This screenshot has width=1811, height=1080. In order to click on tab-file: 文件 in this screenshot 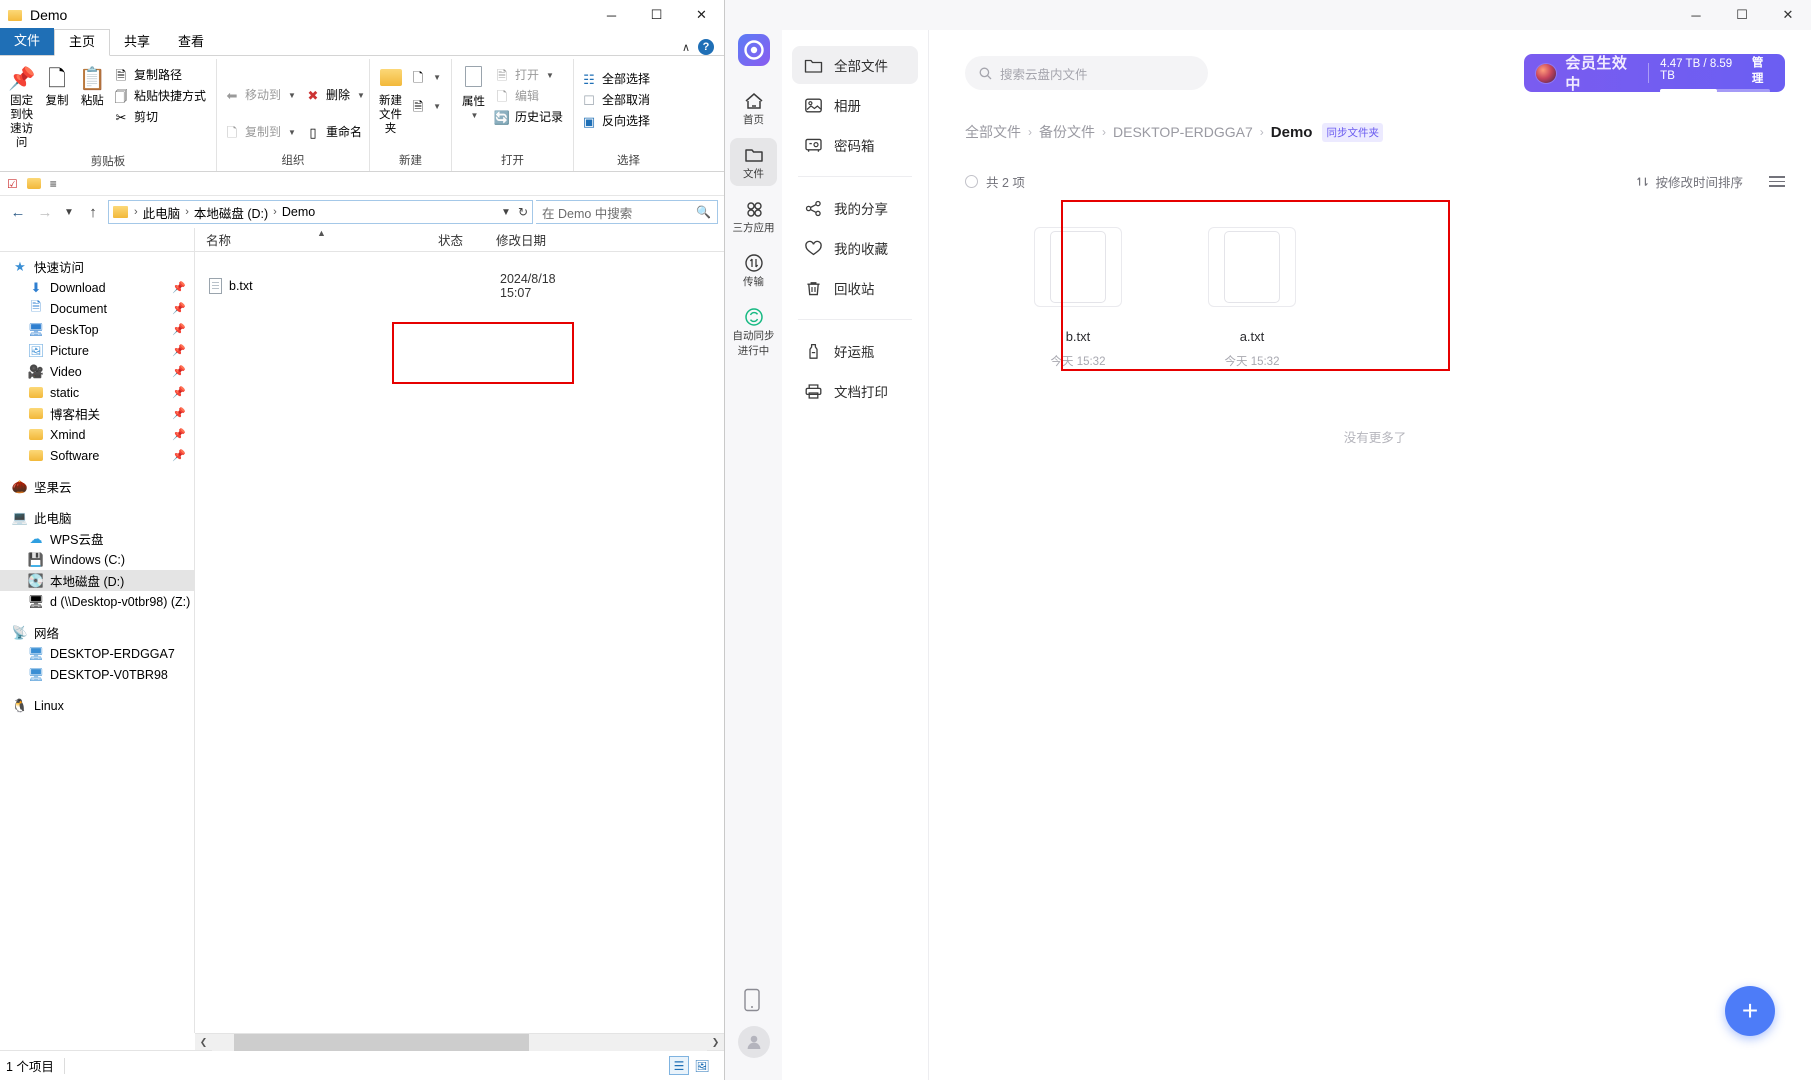, I will do `click(27, 41)`.